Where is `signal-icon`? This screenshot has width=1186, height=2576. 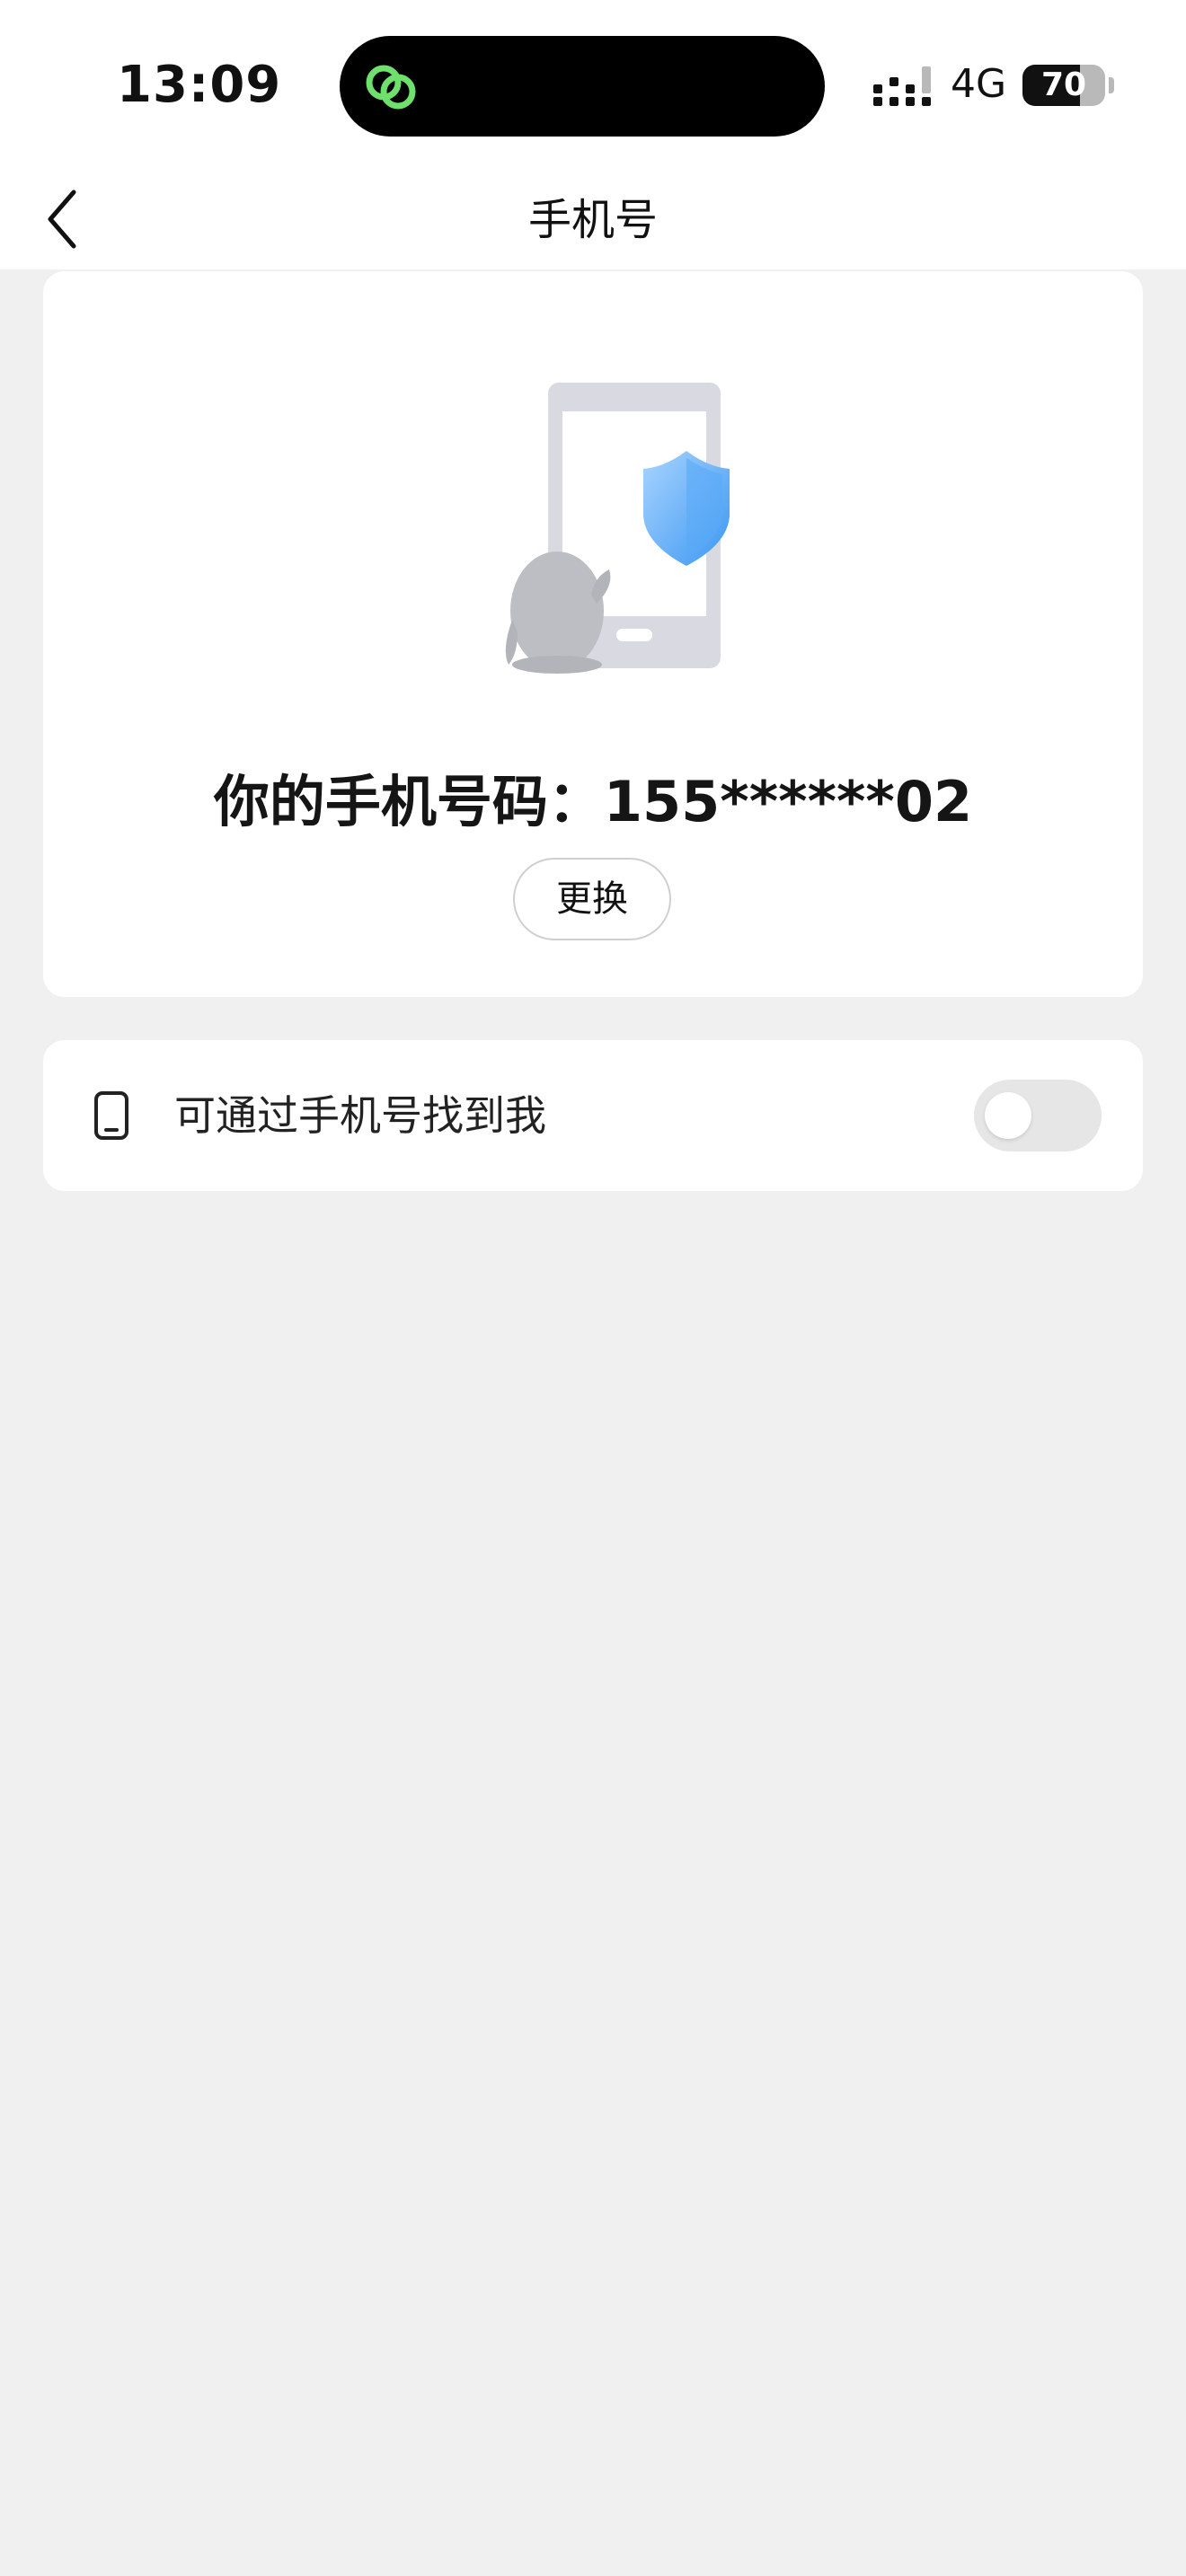
signal-icon is located at coordinates (902, 86).